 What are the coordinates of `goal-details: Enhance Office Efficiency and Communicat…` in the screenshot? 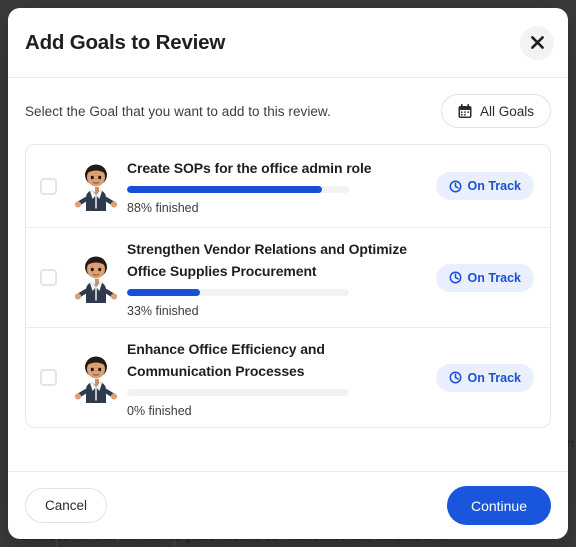 It's located at (281, 378).